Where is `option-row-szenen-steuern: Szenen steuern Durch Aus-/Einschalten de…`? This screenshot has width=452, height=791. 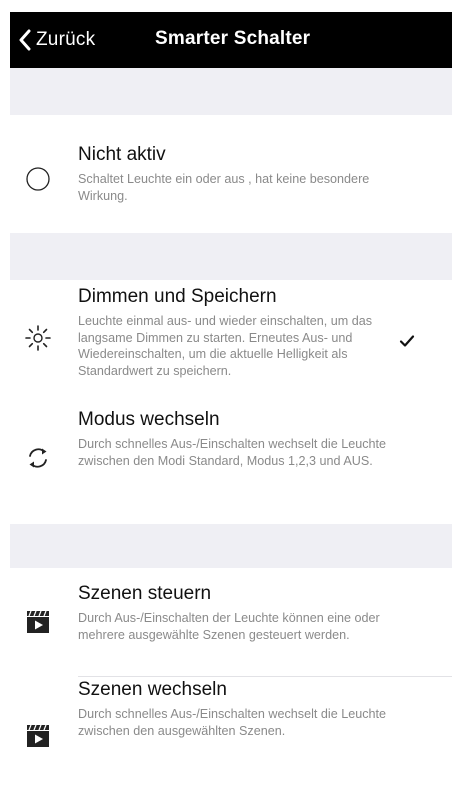 option-row-szenen-steuern: Szenen steuern Durch Aus-/Einschalten de… is located at coordinates (231, 622).